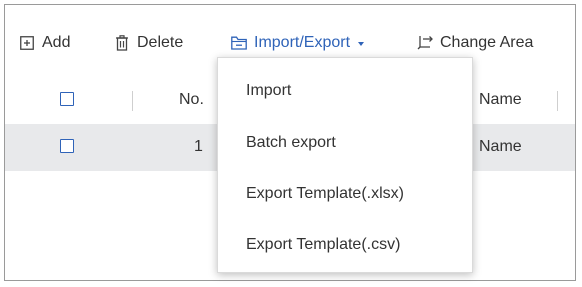  I want to click on menu-item-import: Import, so click(268, 91).